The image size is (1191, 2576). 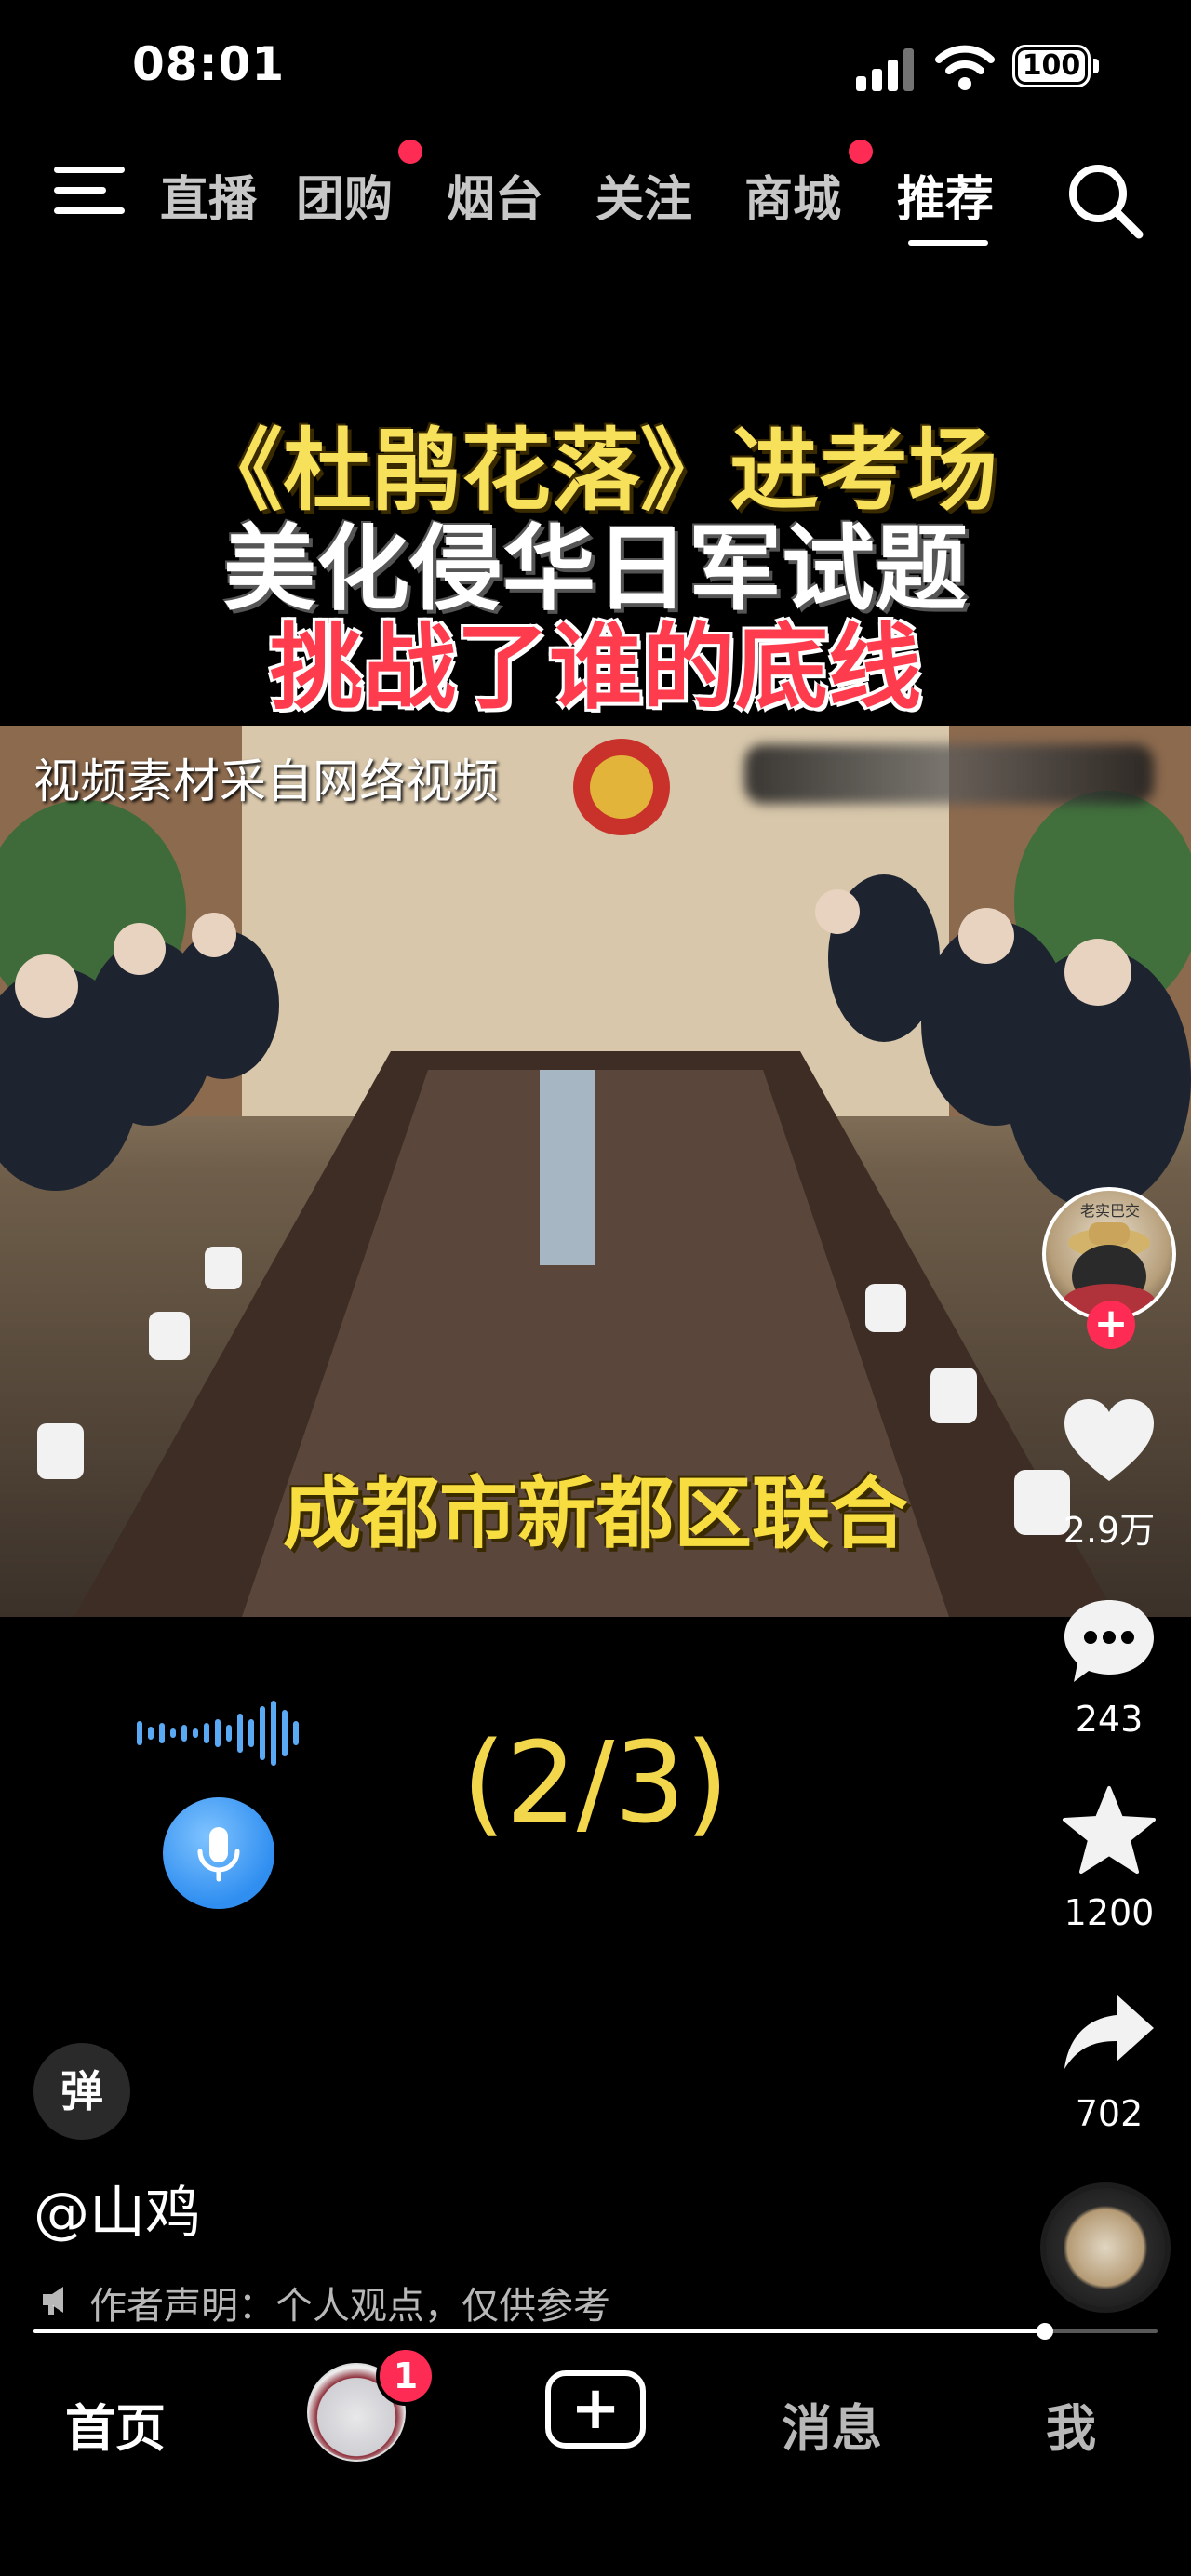 I want to click on progress-knob, so click(x=1045, y=2331).